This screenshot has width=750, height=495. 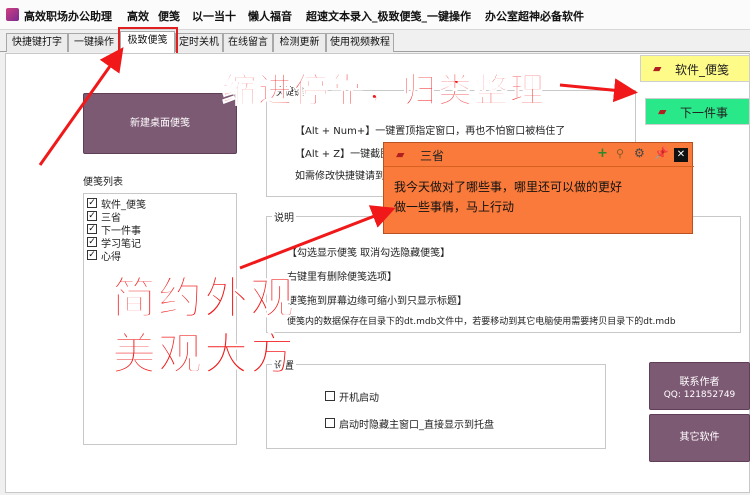 What do you see at coordinates (284, 216) in the screenshot?
I see `instructions-label: 说明` at bounding box center [284, 216].